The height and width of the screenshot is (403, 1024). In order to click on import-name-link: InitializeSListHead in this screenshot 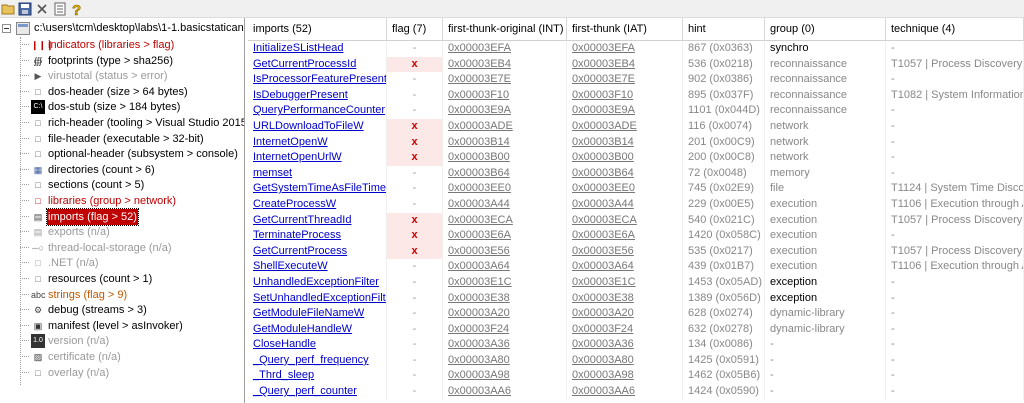, I will do `click(317, 49)`.